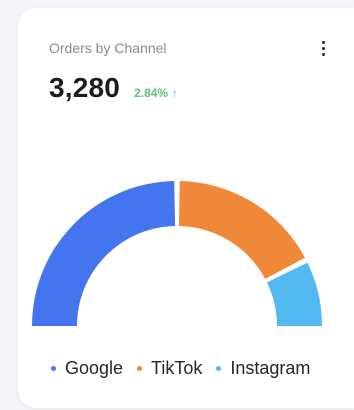 The image size is (354, 410). What do you see at coordinates (270, 368) in the screenshot?
I see `legend-label: Instagram` at bounding box center [270, 368].